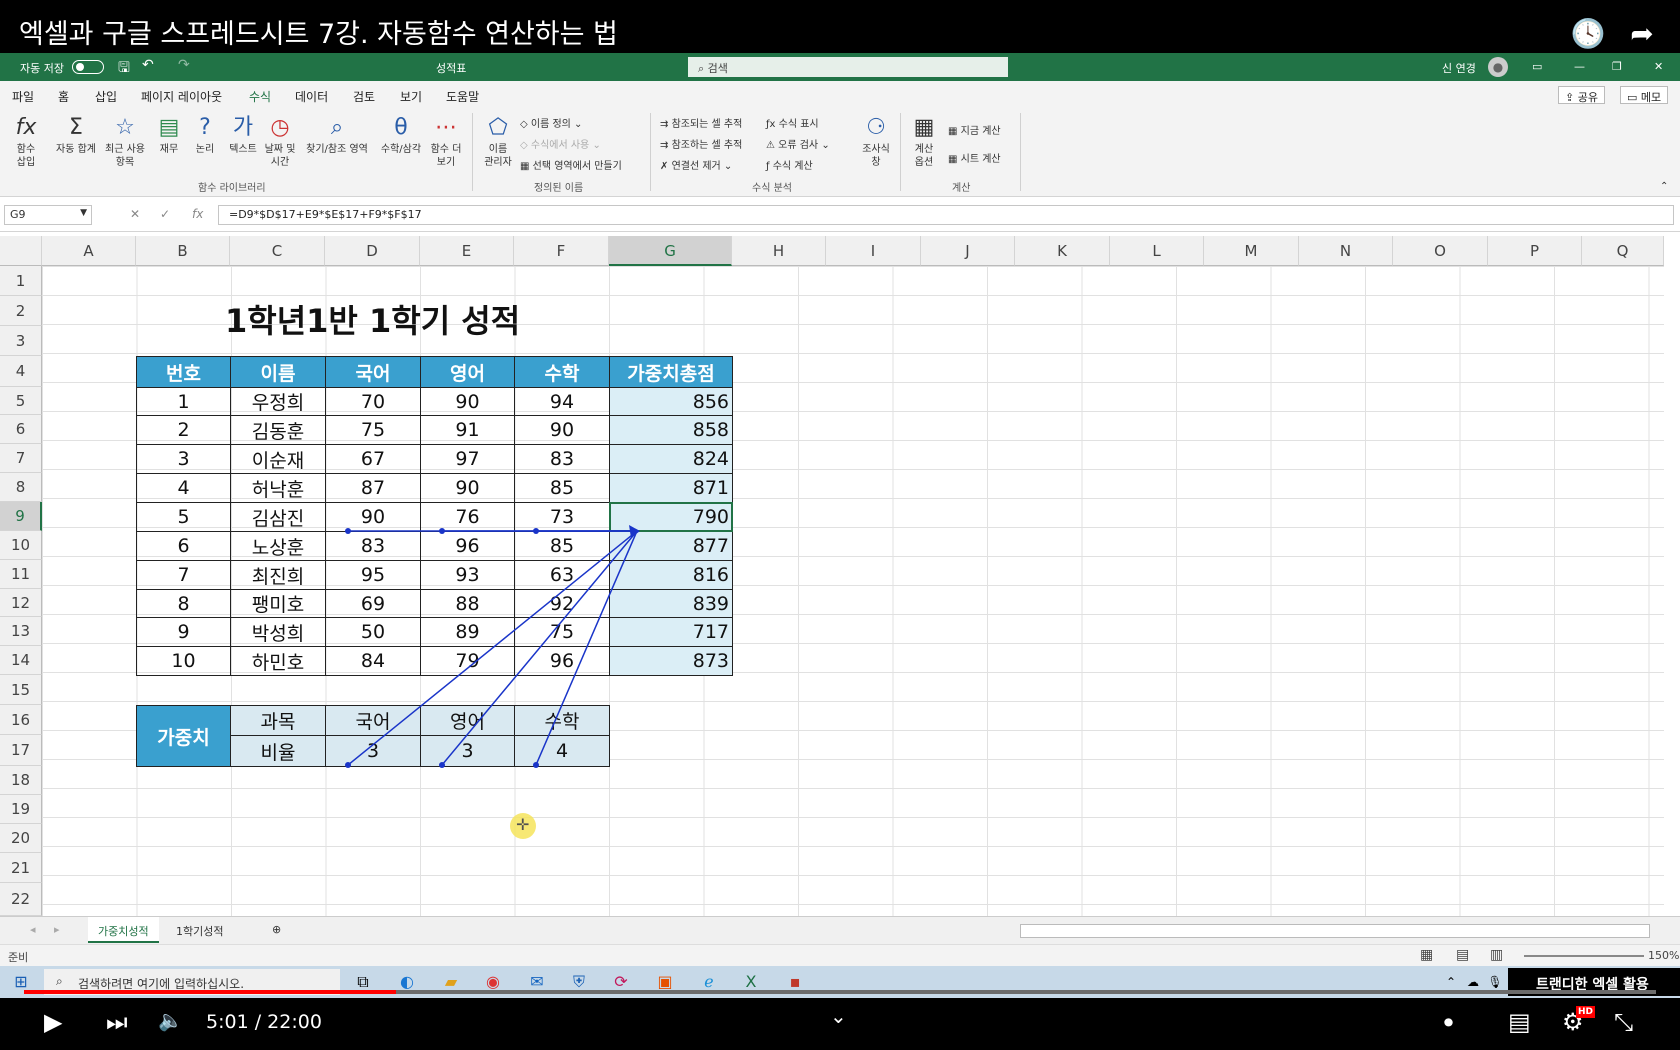 The height and width of the screenshot is (1050, 1680). I want to click on table-header-cell: 국어, so click(373, 372).